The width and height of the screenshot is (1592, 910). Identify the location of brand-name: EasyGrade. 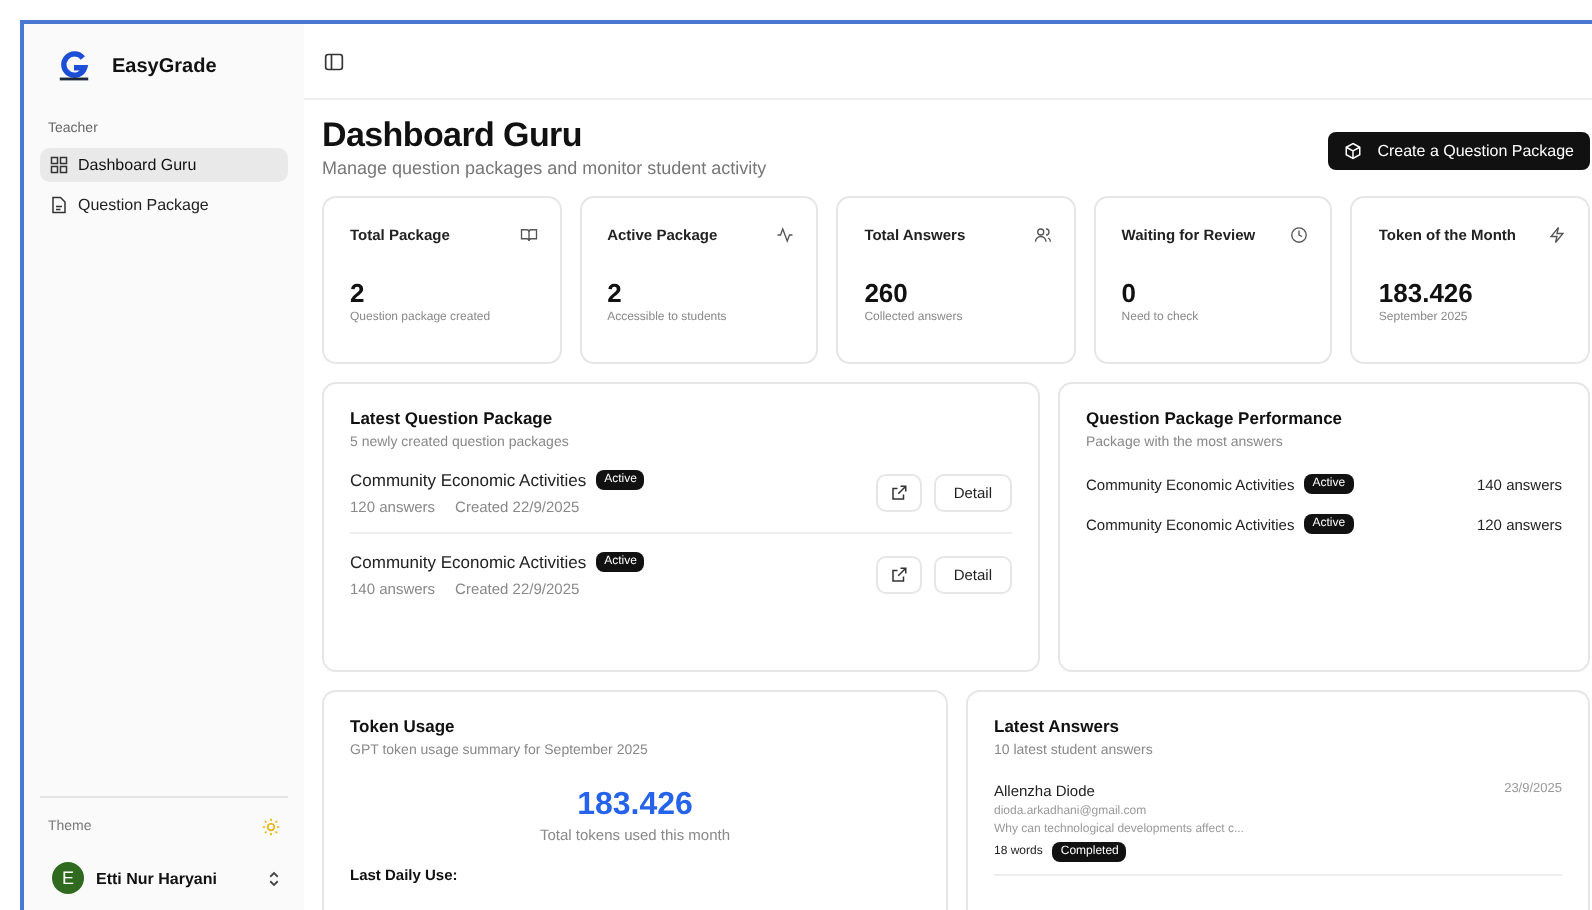
(164, 66).